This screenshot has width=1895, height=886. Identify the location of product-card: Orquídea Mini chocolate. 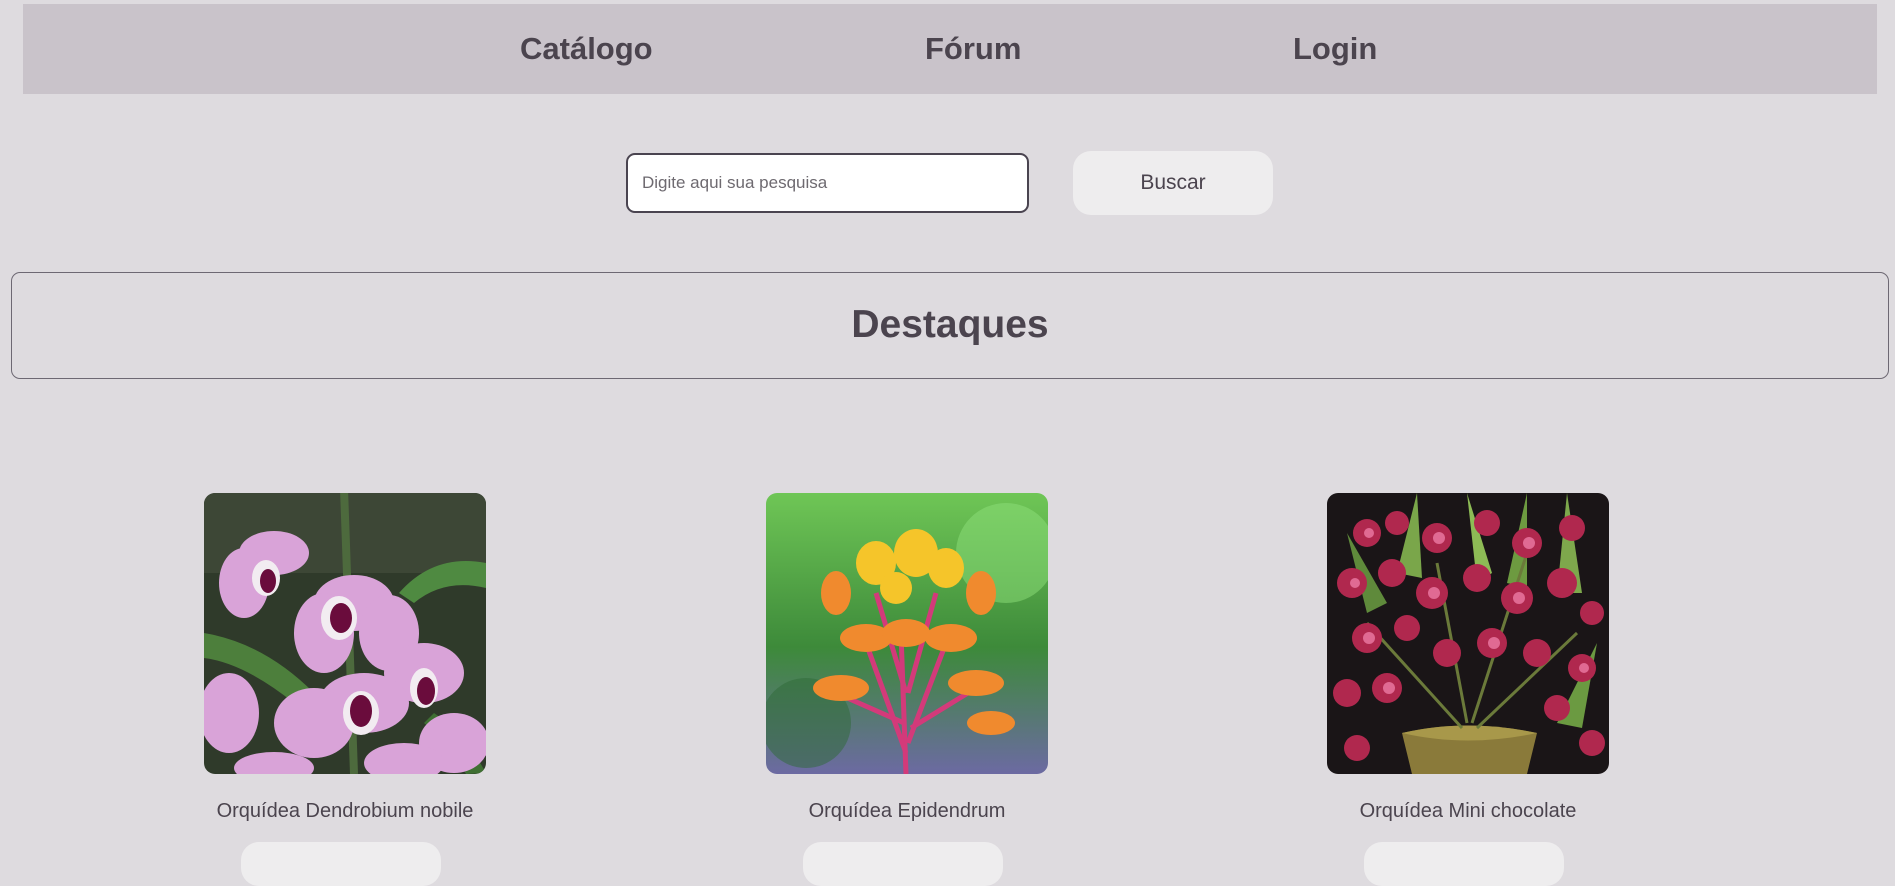
(1468, 689).